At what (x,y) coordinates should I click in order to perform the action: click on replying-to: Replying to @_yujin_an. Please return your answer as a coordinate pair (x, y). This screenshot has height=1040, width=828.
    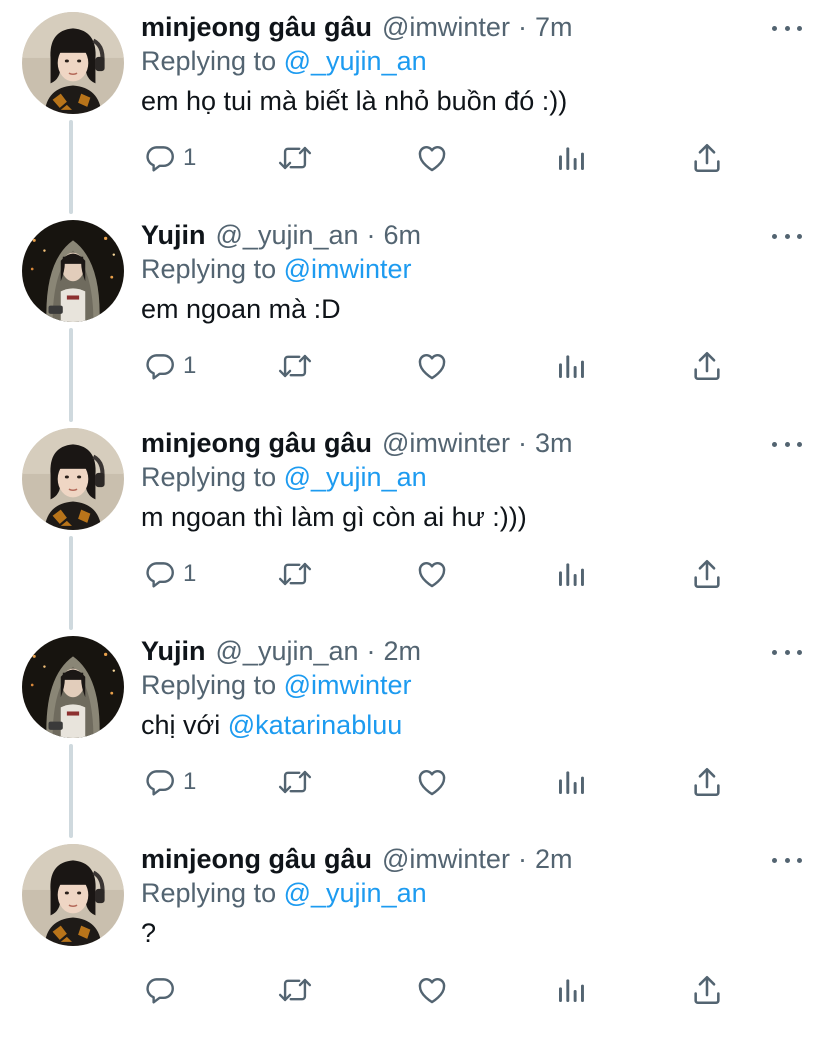
    Looking at the image, I should click on (284, 61).